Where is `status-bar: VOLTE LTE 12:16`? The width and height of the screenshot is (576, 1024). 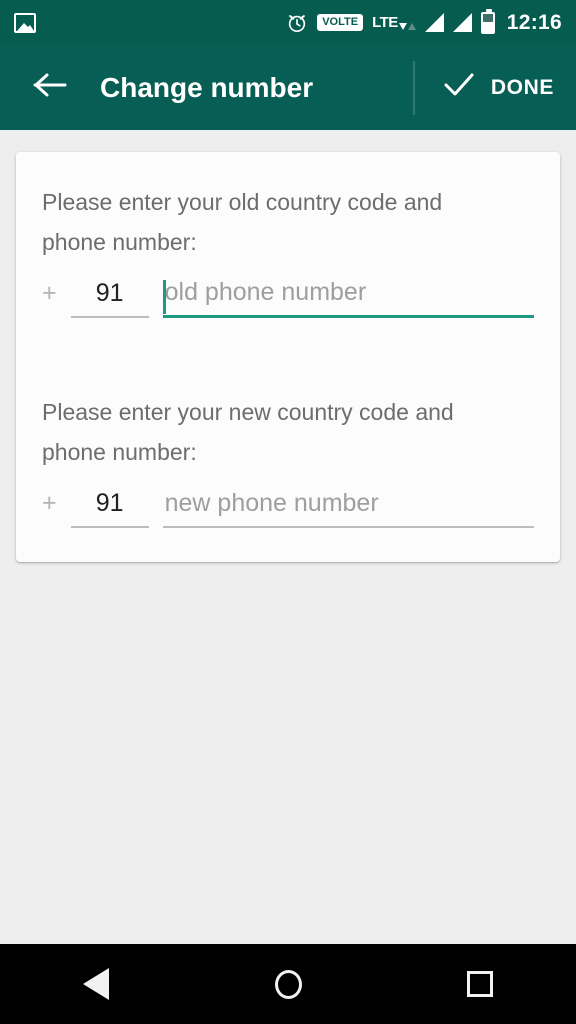
status-bar: VOLTE LTE 12:16 is located at coordinates (288, 22).